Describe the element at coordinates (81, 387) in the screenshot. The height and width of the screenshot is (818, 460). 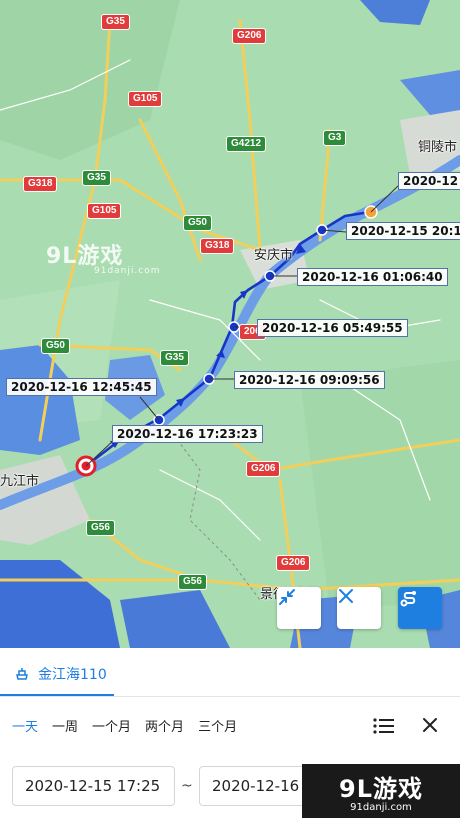
I see `track-label-6: 2020-12-16 12:45:45` at that location.